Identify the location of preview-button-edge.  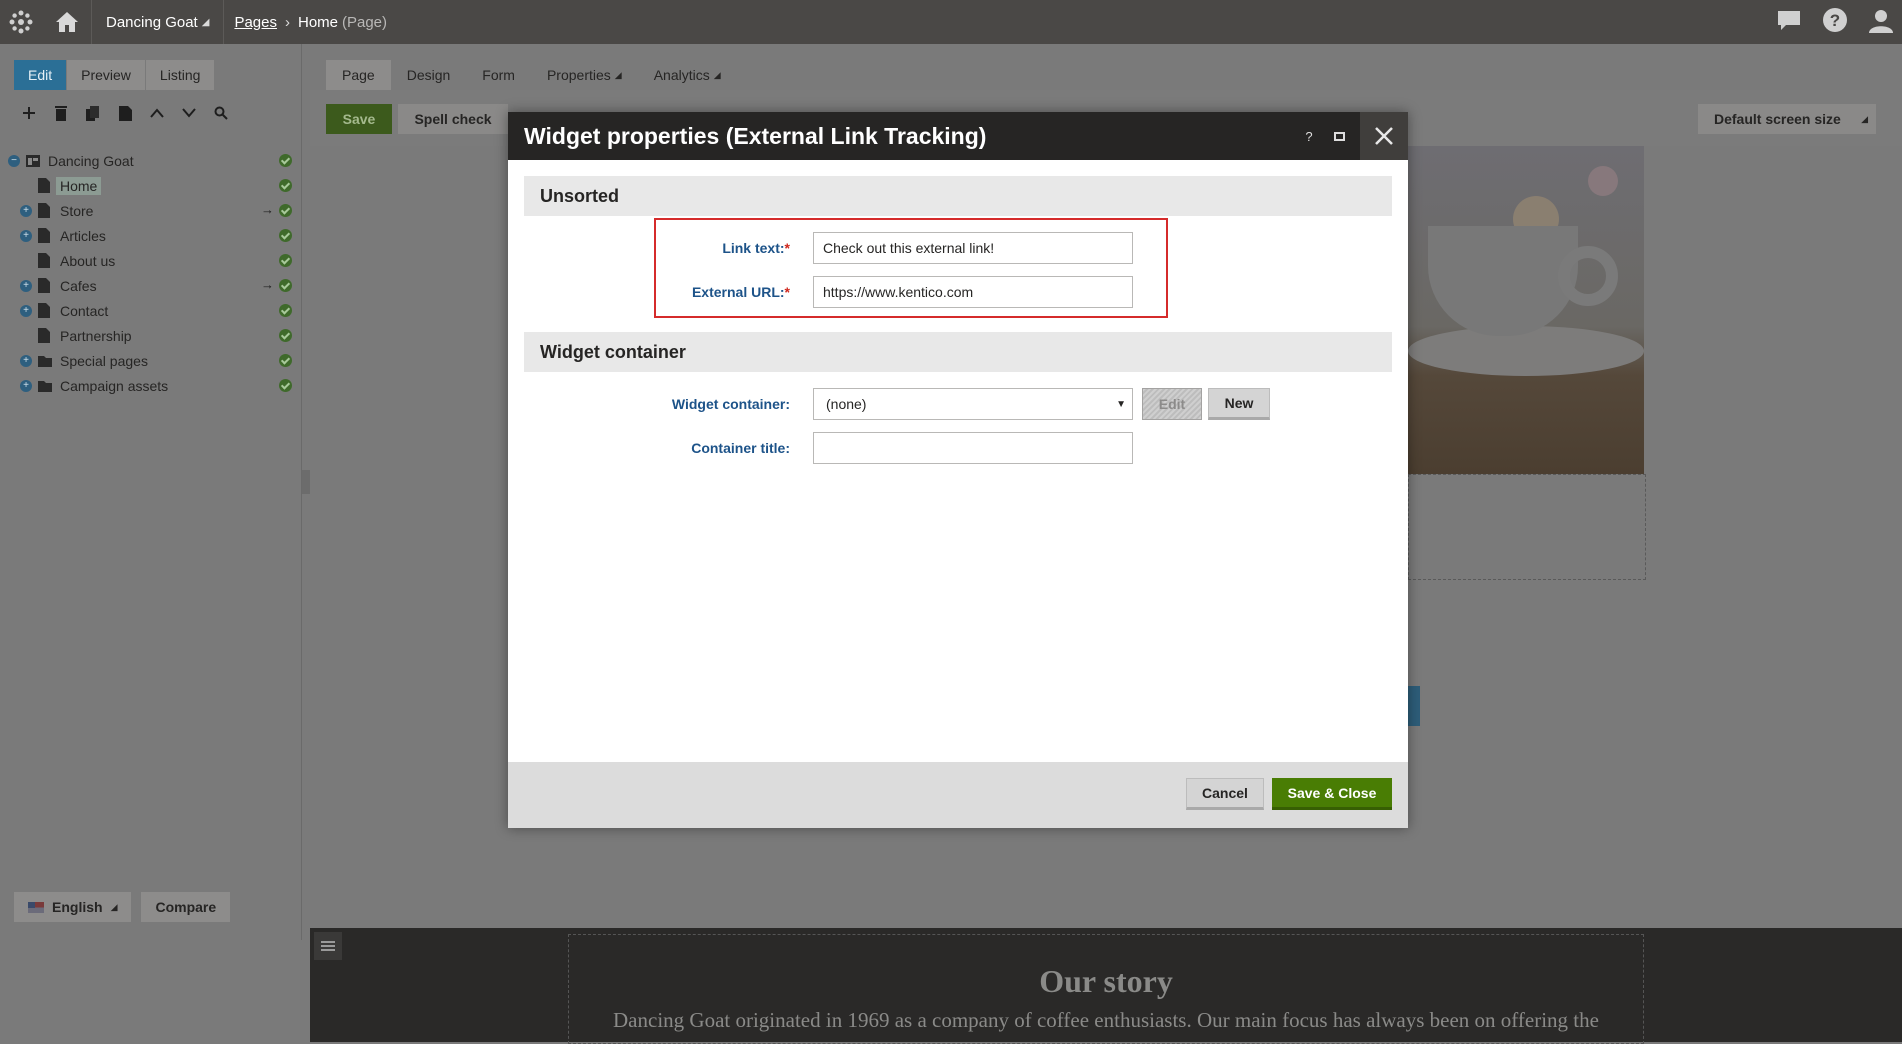
(1414, 706).